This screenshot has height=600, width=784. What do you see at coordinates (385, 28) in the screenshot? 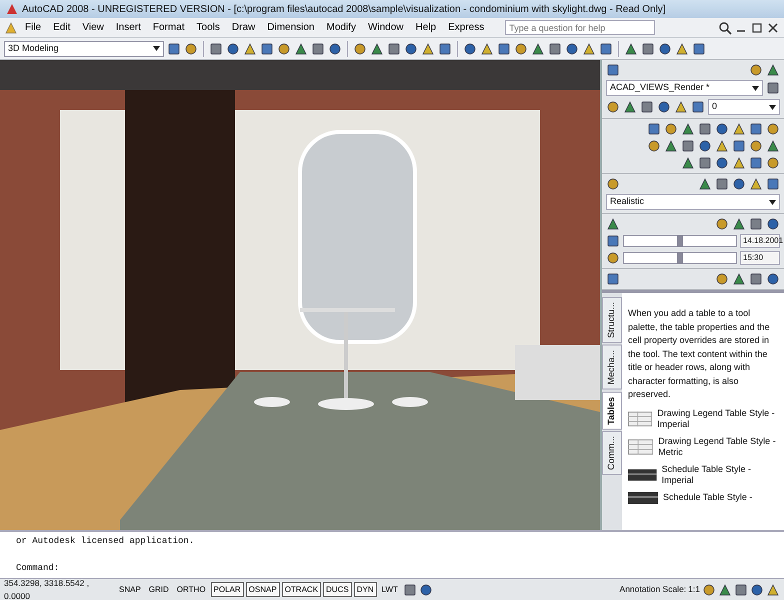
I see `menu-item: Window` at bounding box center [385, 28].